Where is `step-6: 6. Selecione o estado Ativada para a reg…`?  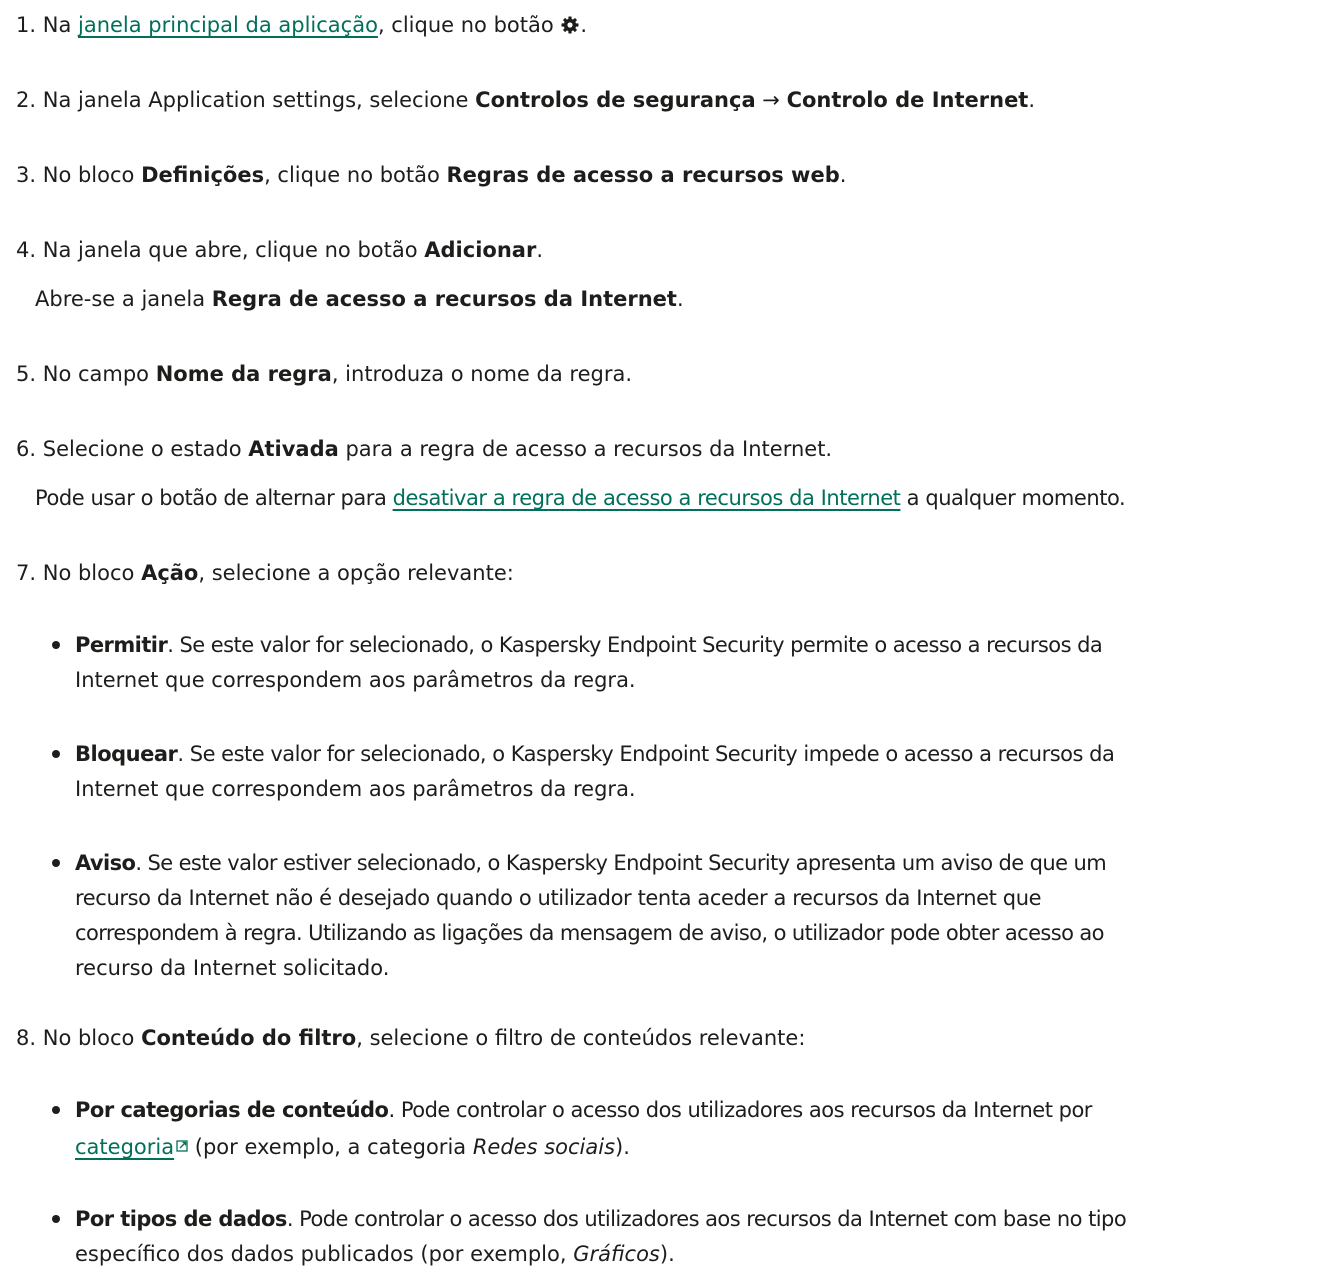 step-6: 6. Selecione o estado Ativada para a reg… is located at coordinates (424, 449).